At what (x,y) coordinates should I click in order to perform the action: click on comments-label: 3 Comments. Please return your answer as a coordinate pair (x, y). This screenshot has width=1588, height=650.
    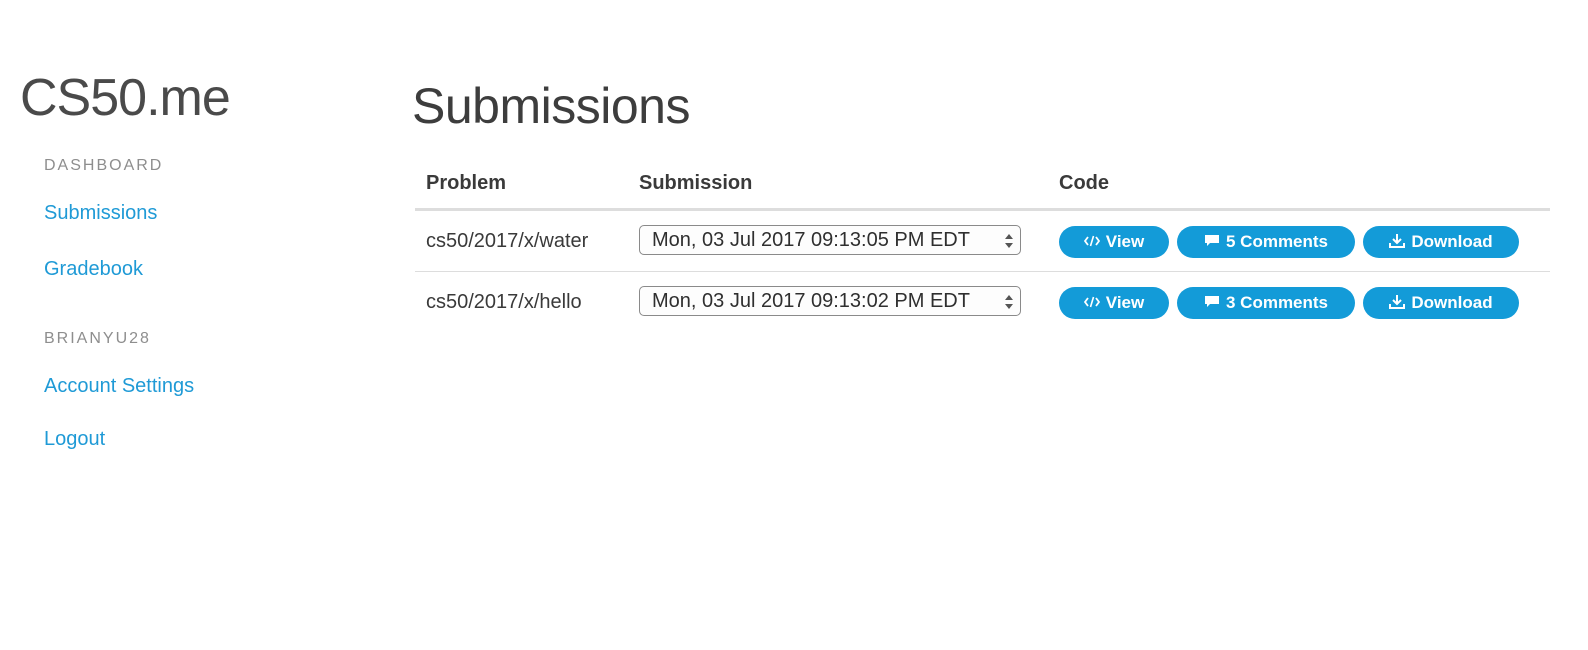
    Looking at the image, I should click on (1277, 302).